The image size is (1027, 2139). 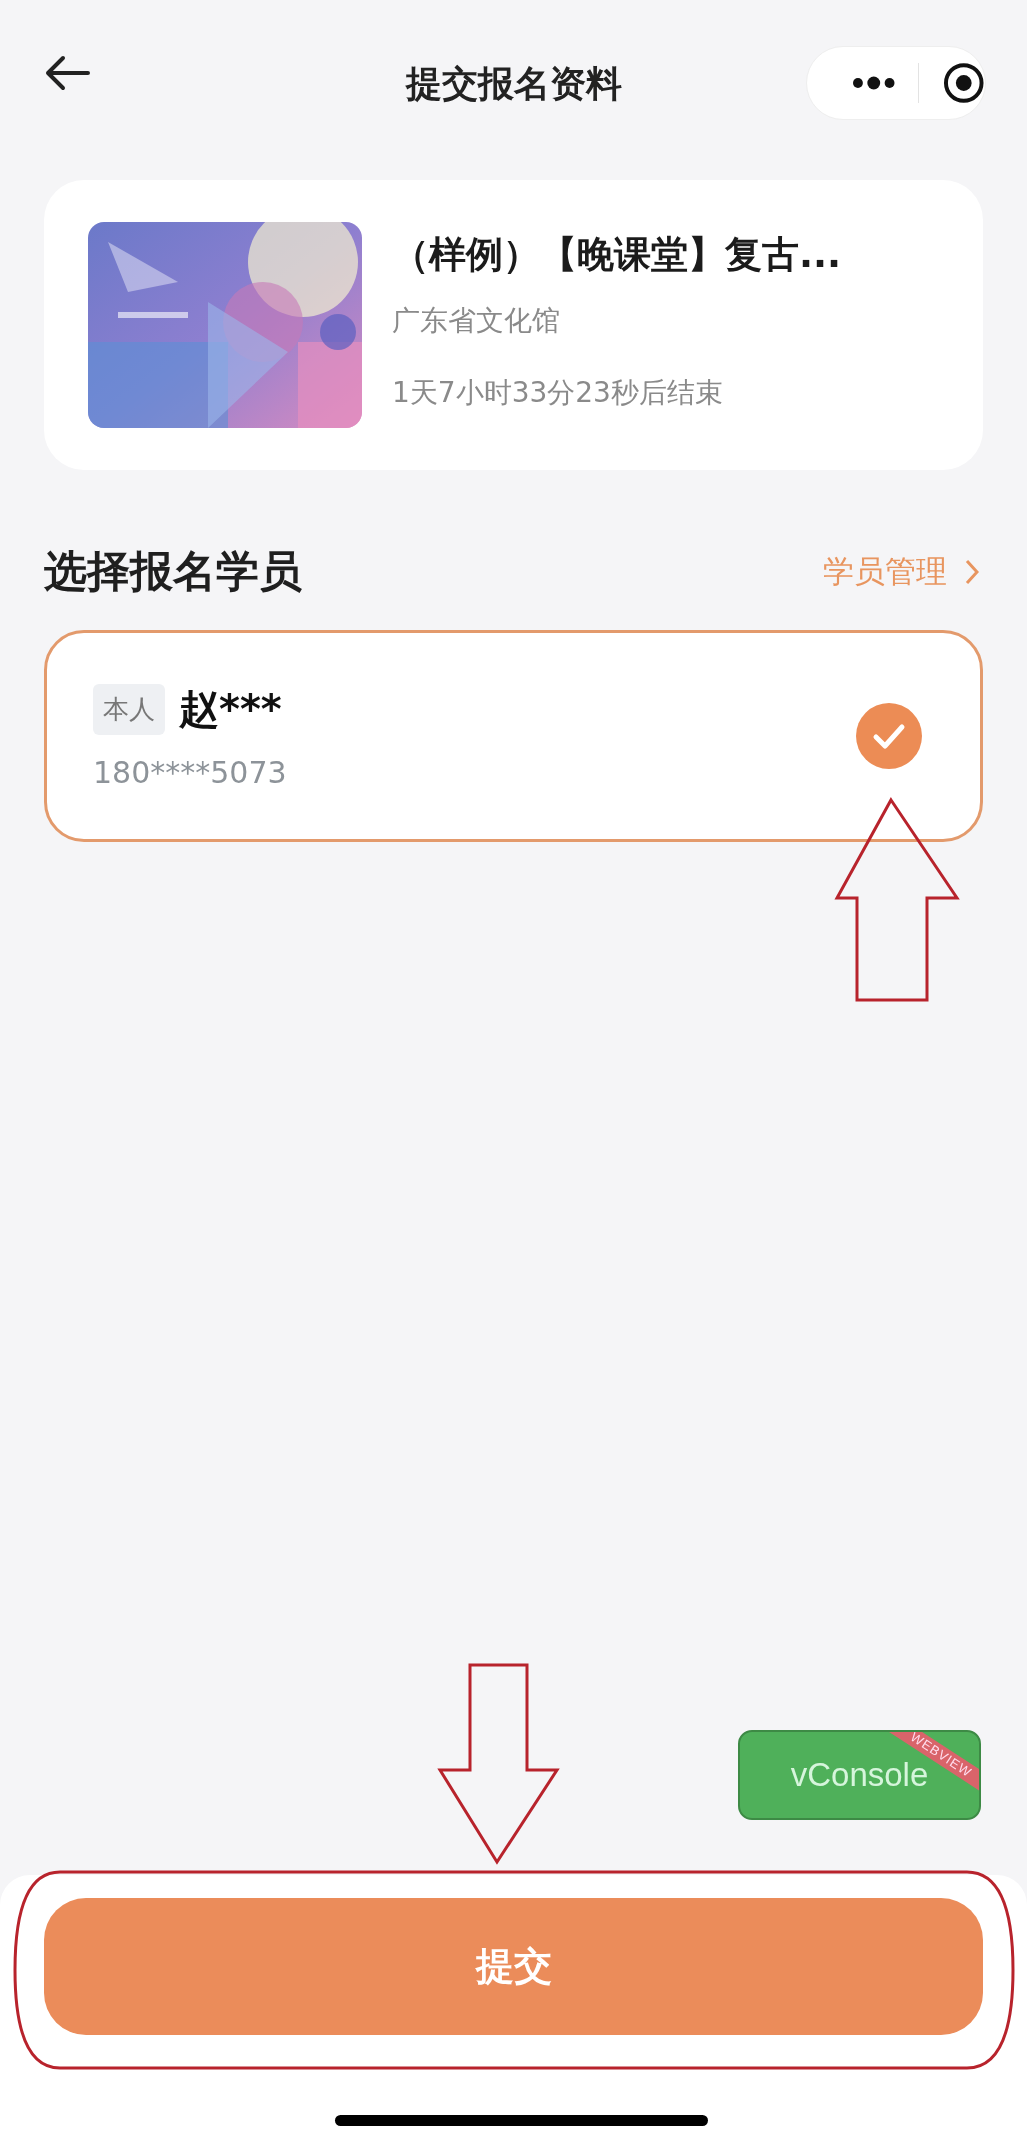 I want to click on organizer-name: 广东省文化馆, so click(x=476, y=321).